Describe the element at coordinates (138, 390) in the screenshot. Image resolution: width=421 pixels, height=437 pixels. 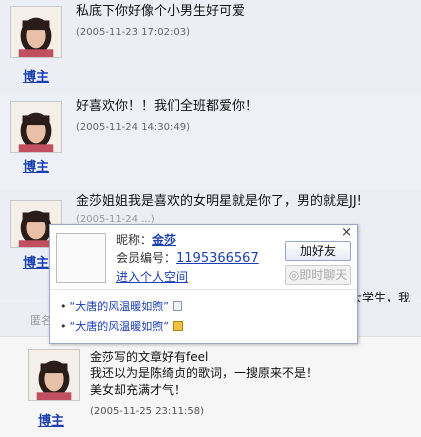
I see `comment-text-line: 美女却充满才气！` at that location.